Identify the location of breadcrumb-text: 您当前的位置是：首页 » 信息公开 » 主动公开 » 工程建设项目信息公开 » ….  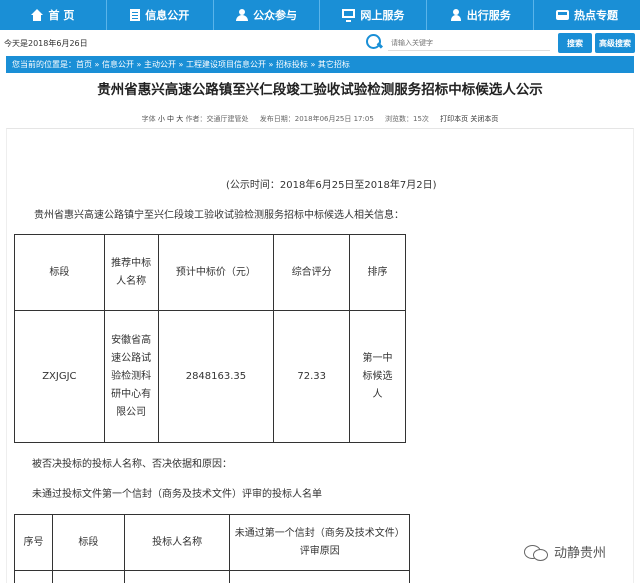
(181, 64).